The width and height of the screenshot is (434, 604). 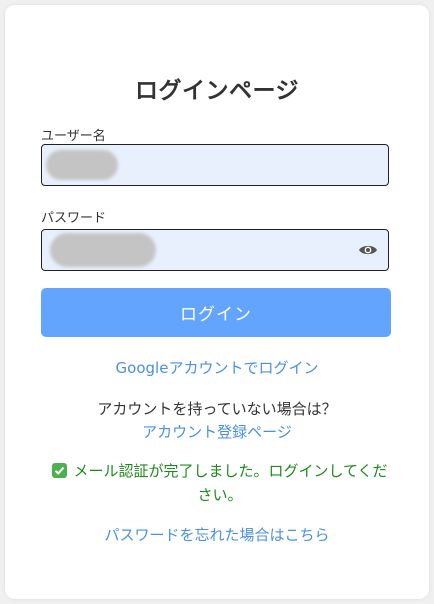 I want to click on email-verified-text: メール認証が完了しました。ログインしてください。, so click(x=230, y=483).